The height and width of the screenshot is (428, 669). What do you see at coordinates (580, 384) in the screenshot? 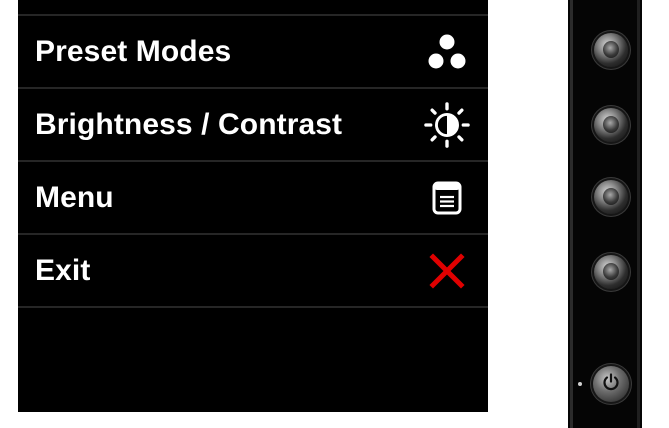
I see `power-led-indicator` at bounding box center [580, 384].